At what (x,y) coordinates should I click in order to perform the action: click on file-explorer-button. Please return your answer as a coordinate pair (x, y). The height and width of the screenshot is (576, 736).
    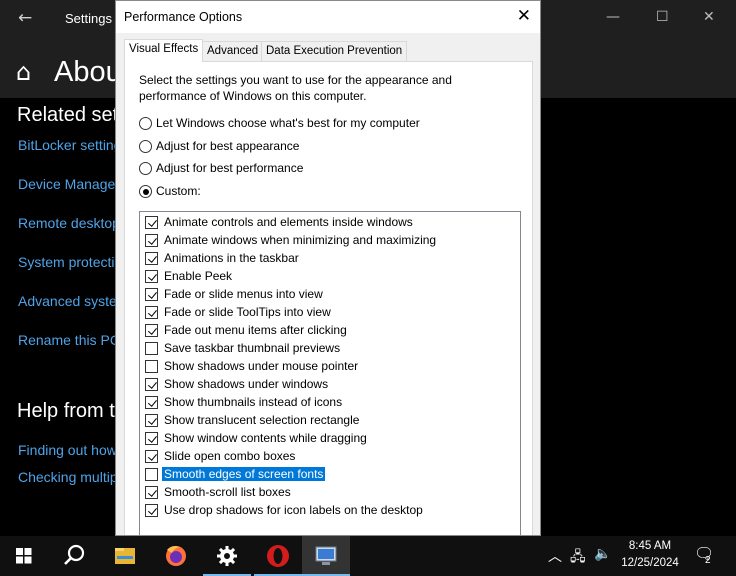
    Looking at the image, I should click on (125, 556).